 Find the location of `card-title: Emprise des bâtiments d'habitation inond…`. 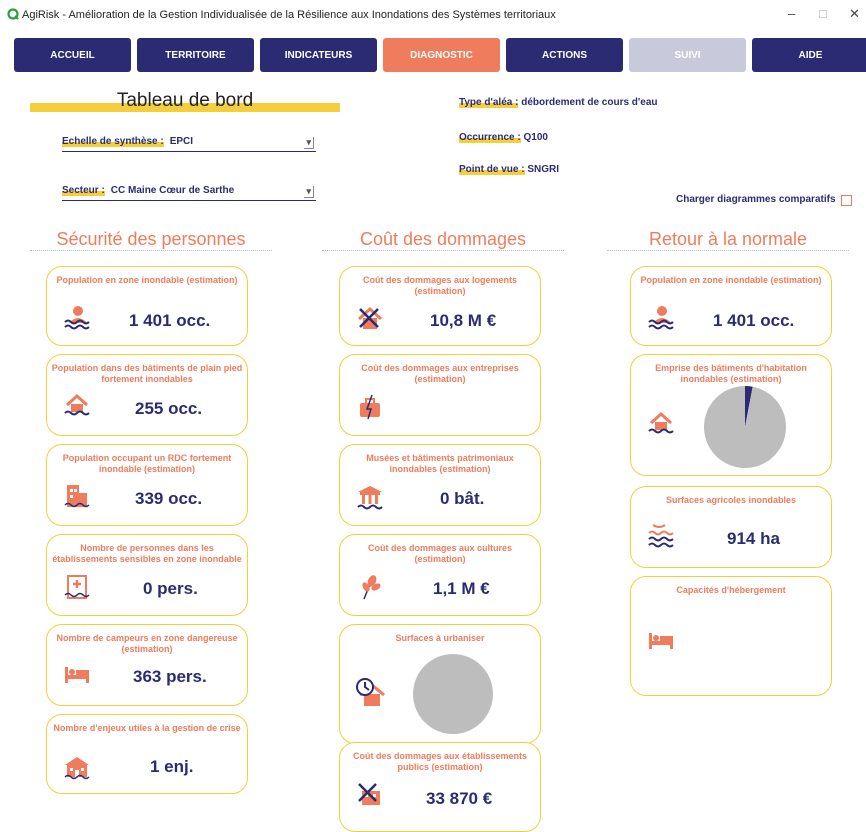

card-title: Emprise des bâtiments d'habitation inond… is located at coordinates (731, 373).